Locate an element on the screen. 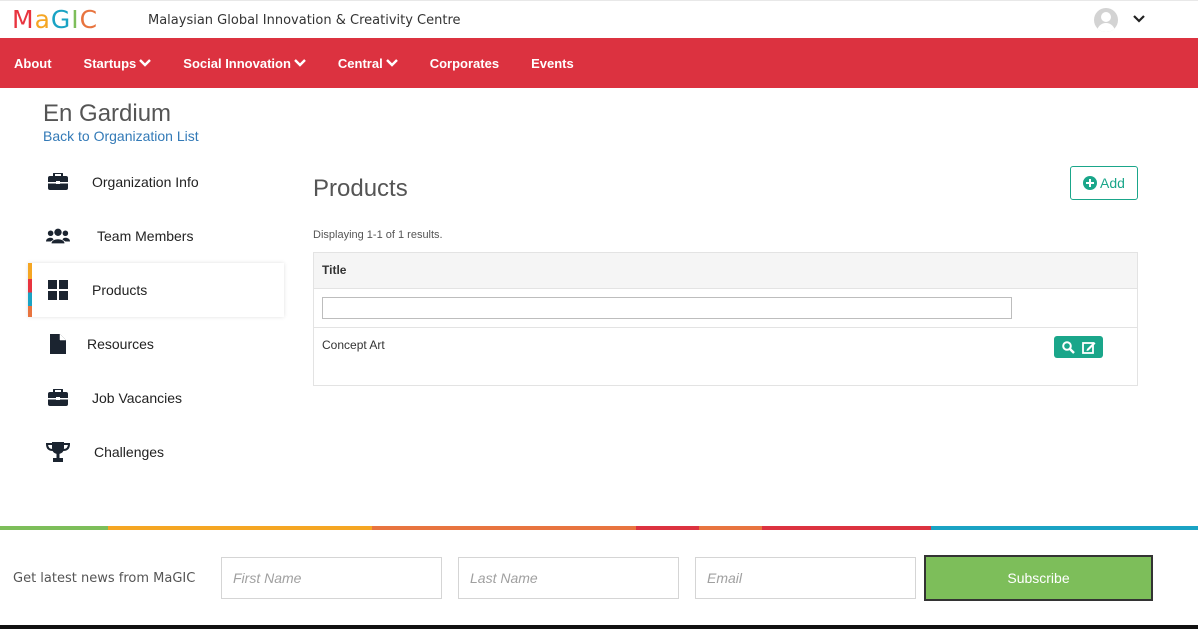  nav-label: Corporates is located at coordinates (464, 63).